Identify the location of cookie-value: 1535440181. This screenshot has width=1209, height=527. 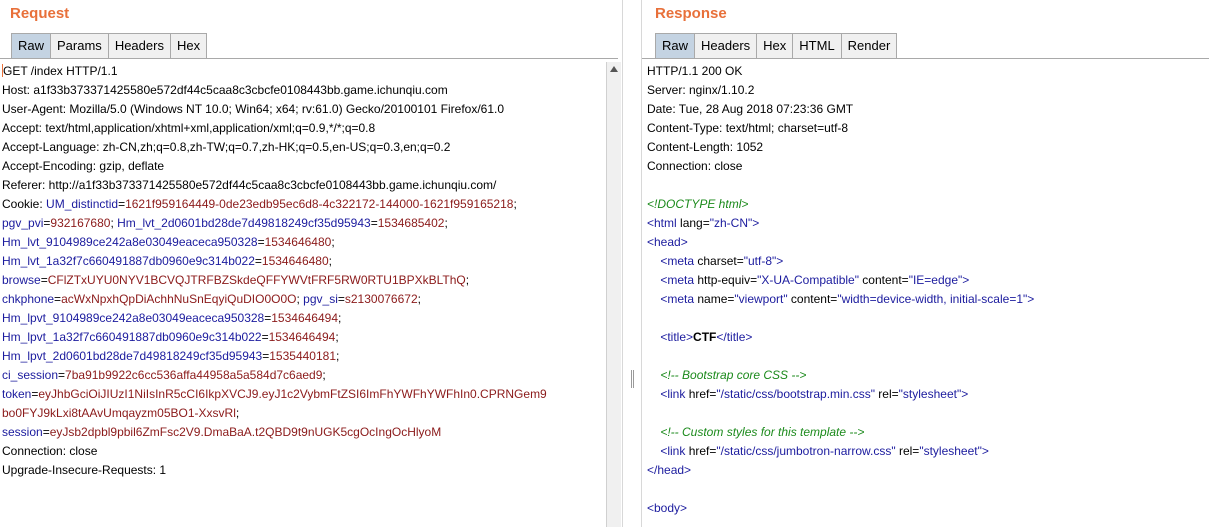
(302, 356).